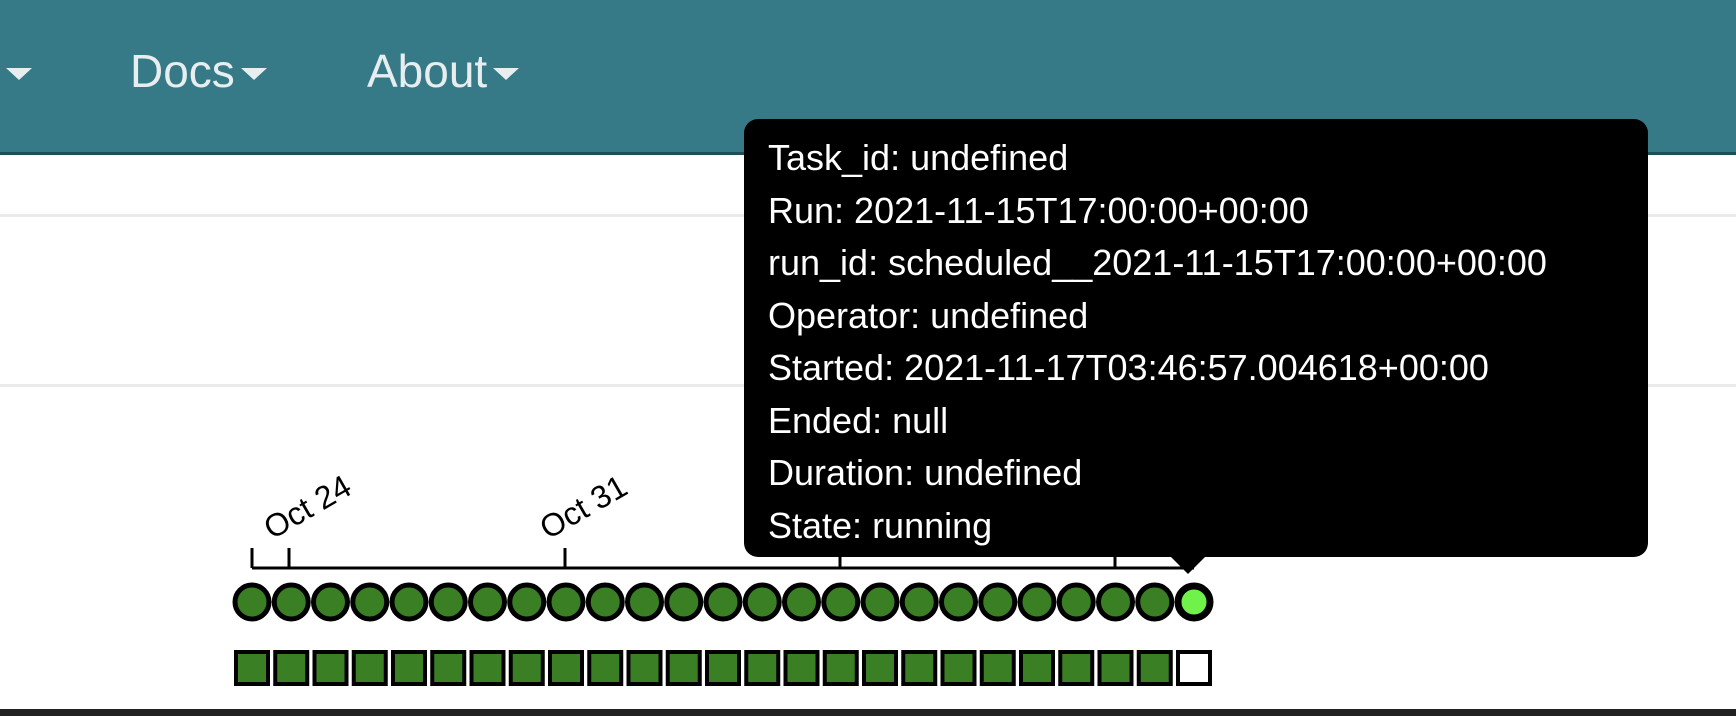 This screenshot has height=716, width=1736. What do you see at coordinates (858, 420) in the screenshot?
I see `tooltip-ended: Ended: null` at bounding box center [858, 420].